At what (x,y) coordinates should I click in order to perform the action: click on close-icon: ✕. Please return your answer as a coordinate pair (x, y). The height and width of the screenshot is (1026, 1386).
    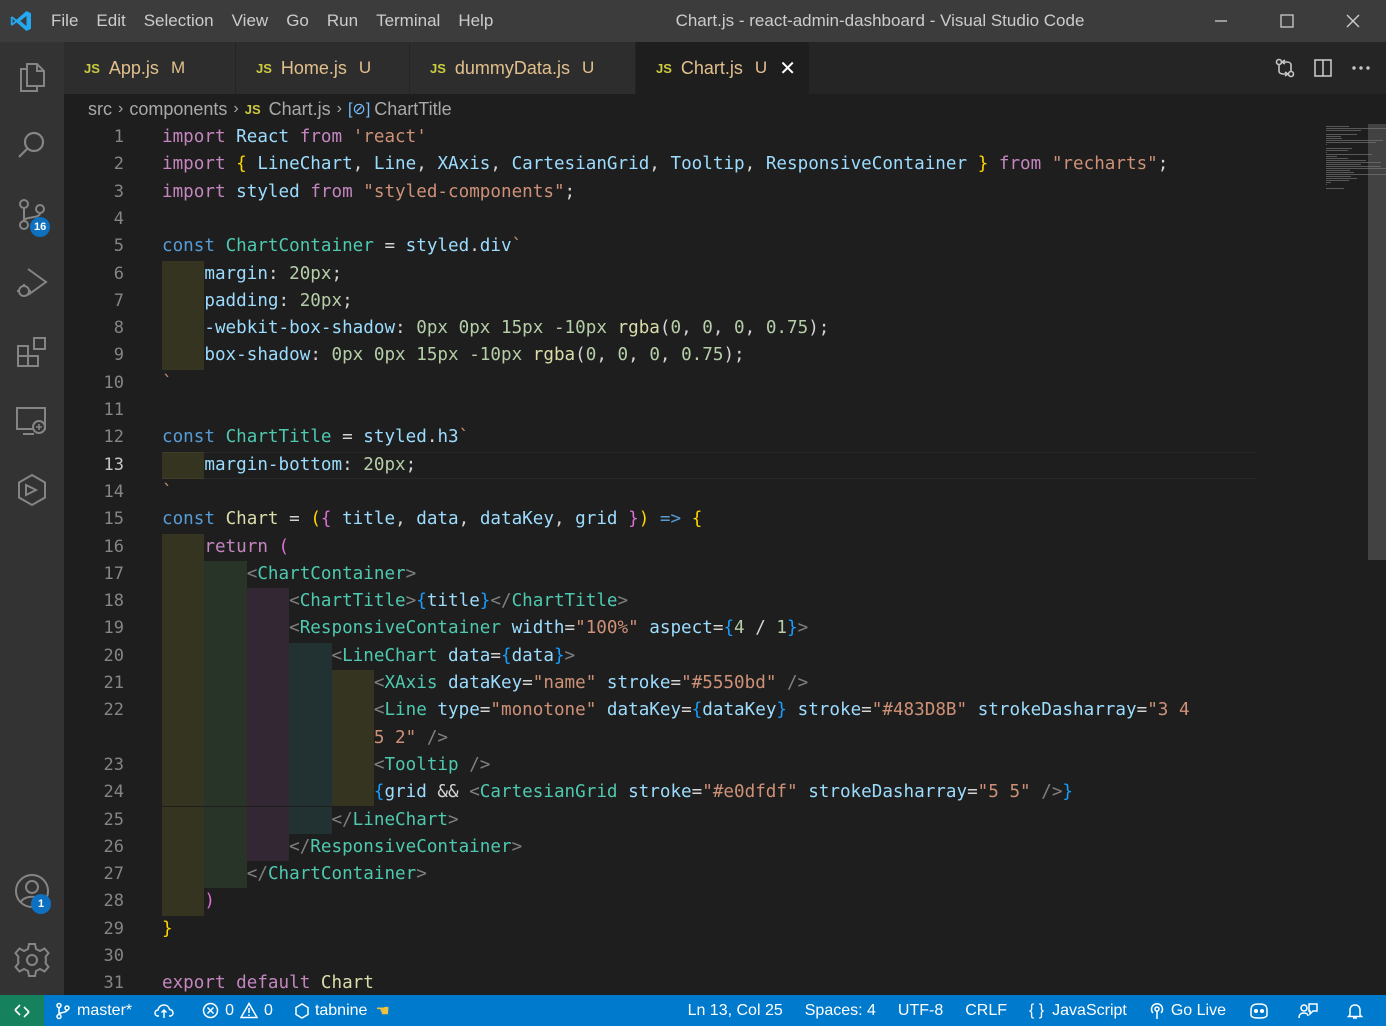
    Looking at the image, I should click on (789, 68).